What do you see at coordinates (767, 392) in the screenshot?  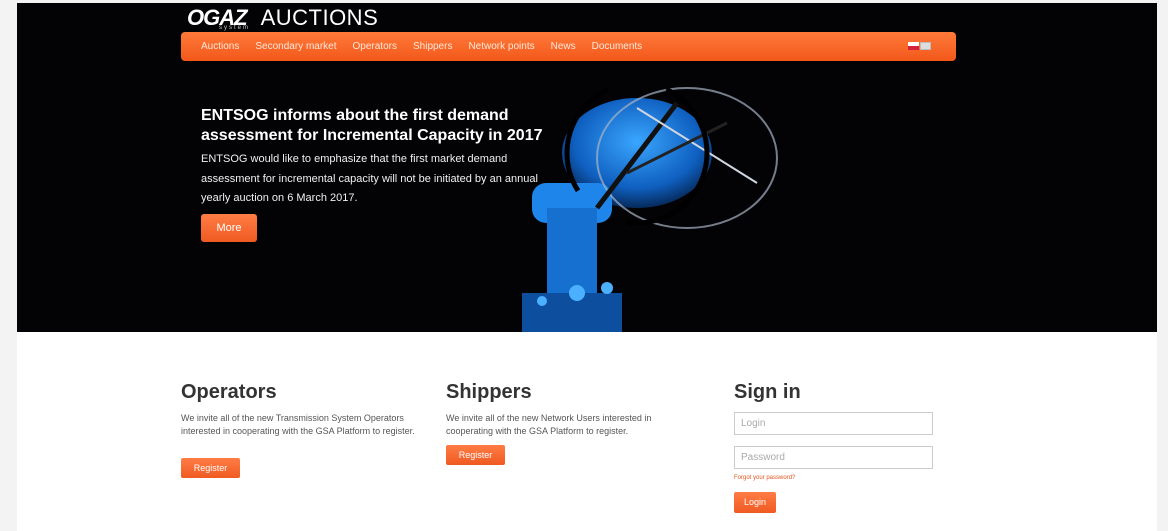 I see `signin-title: Sign in` at bounding box center [767, 392].